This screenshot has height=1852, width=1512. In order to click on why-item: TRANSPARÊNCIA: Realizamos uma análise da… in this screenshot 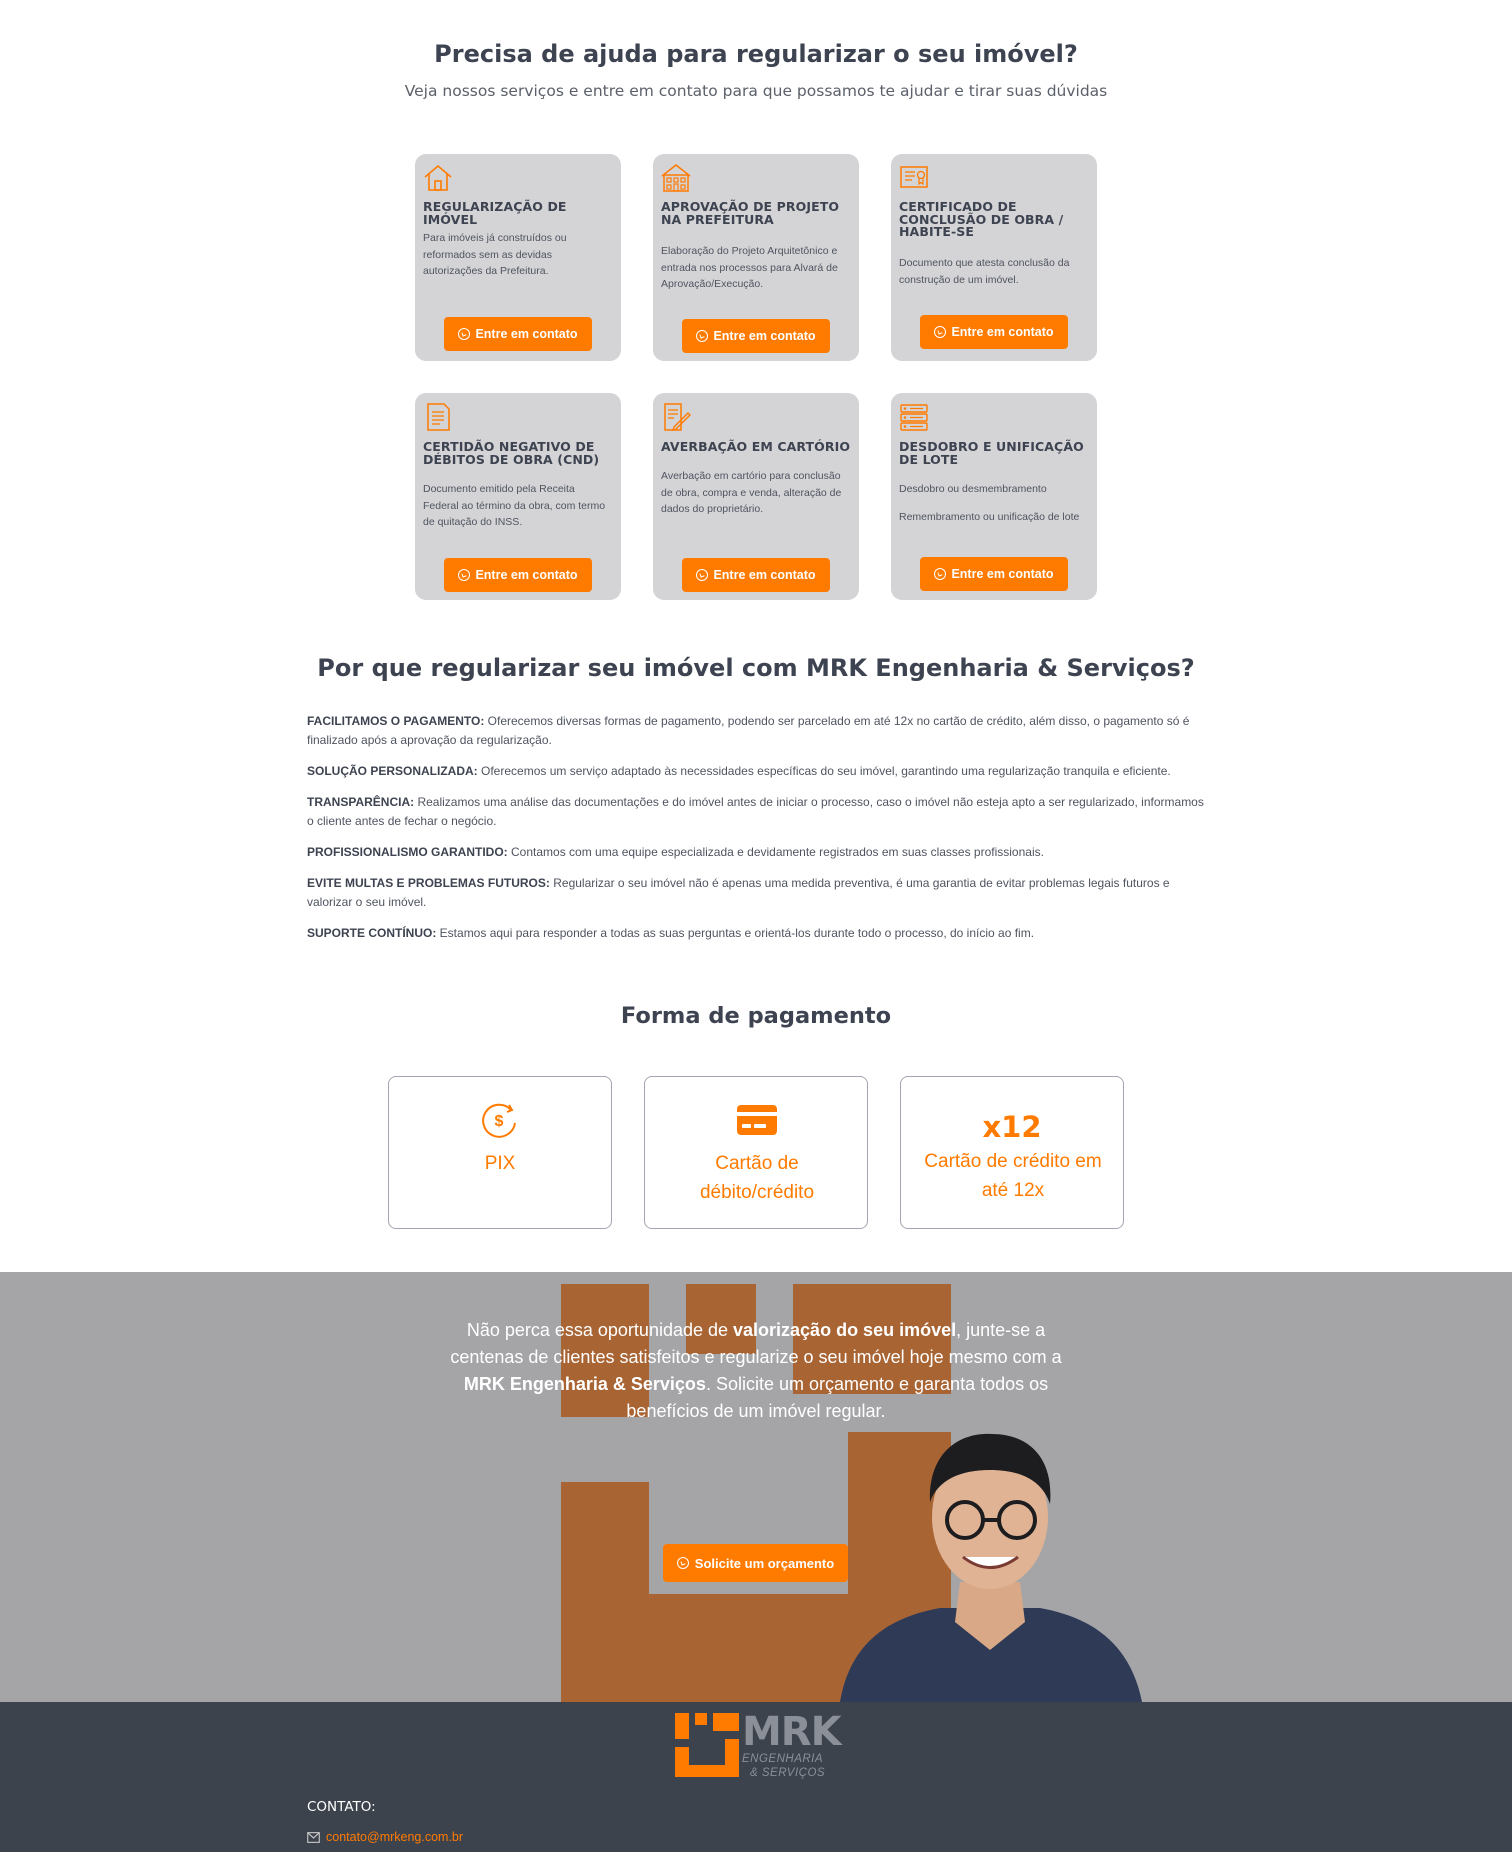, I will do `click(755, 811)`.